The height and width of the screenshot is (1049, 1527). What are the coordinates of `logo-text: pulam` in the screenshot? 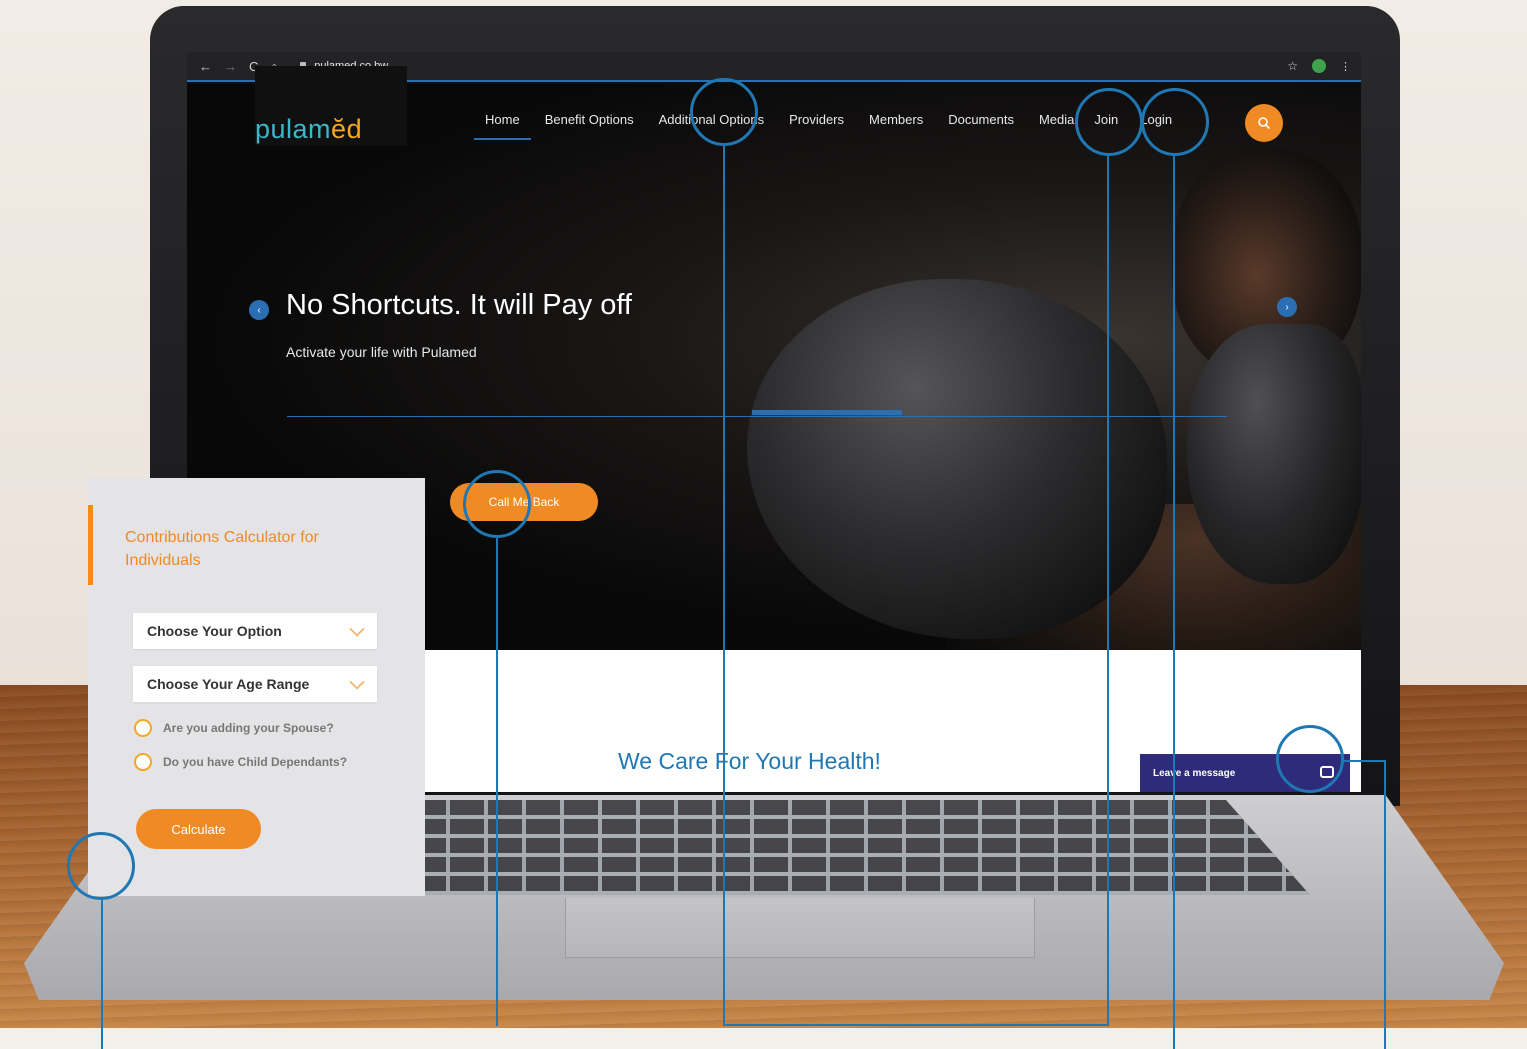 It's located at (293, 129).